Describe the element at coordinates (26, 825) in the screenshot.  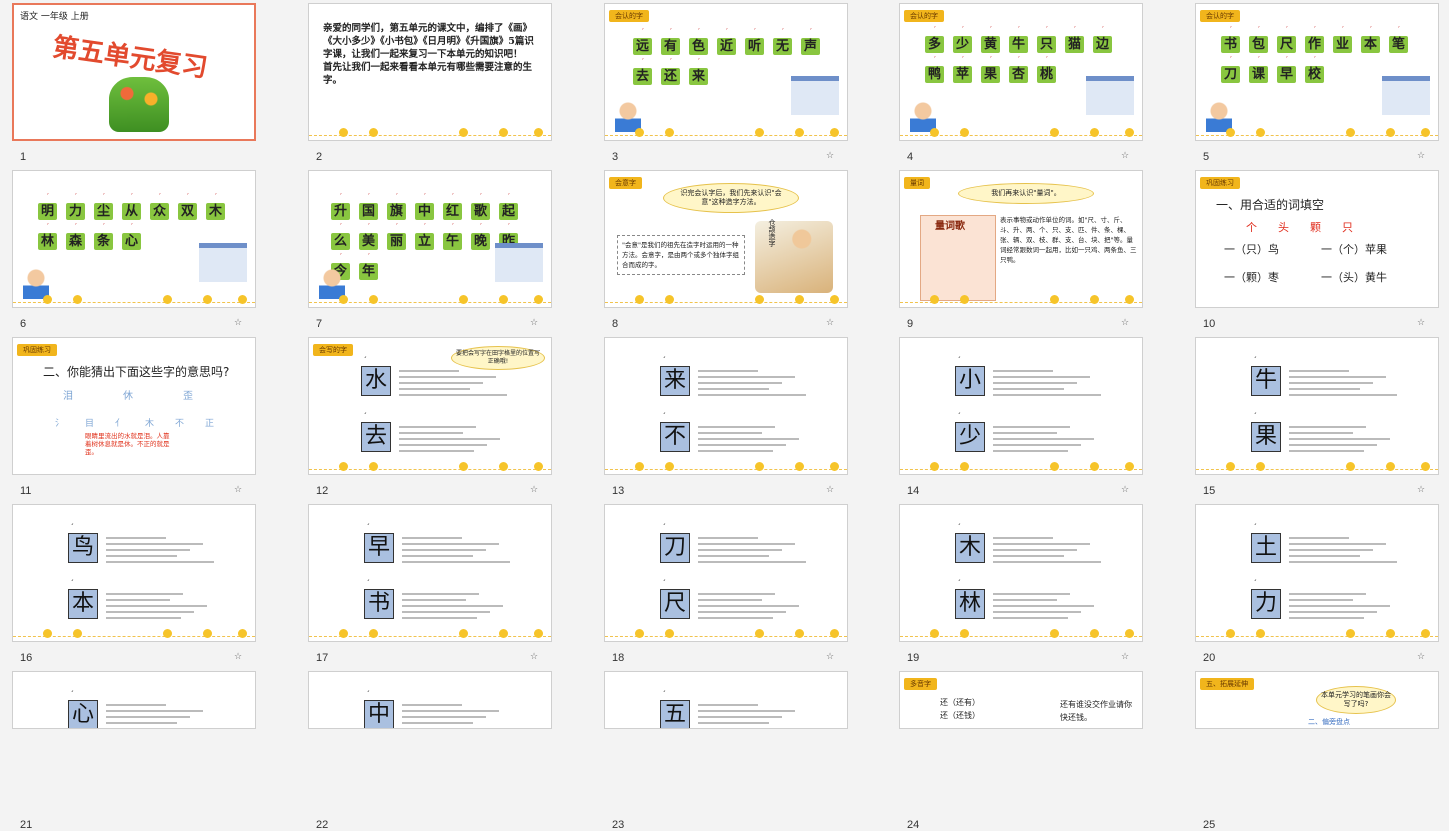
I see `slide-number: 21` at that location.